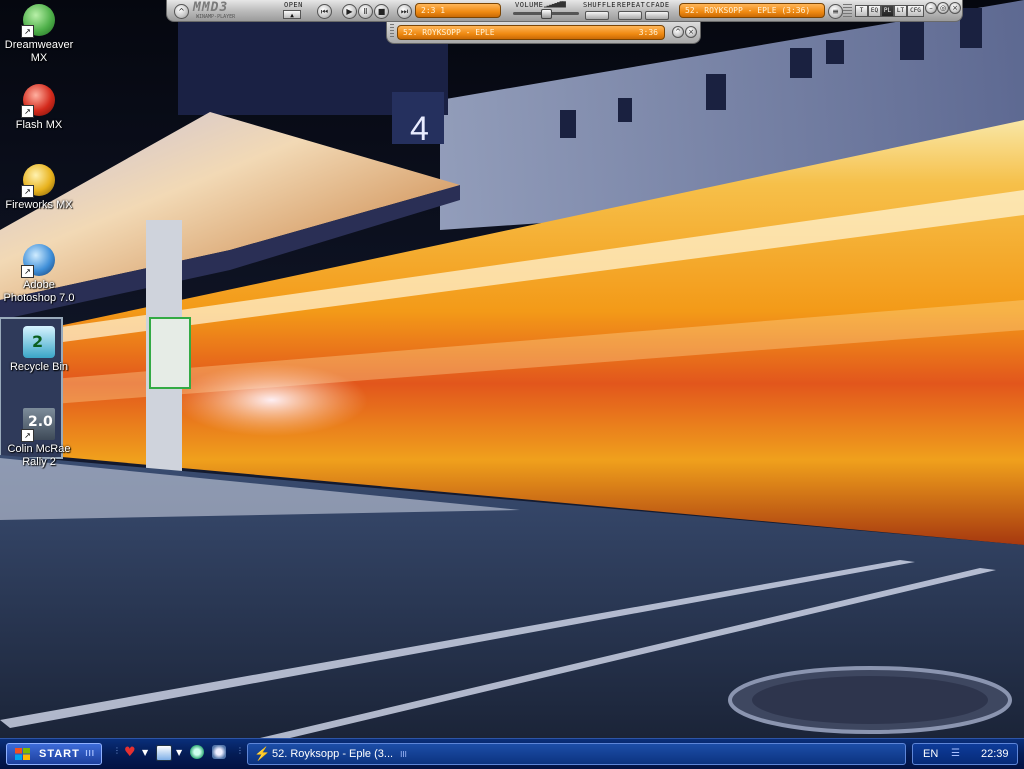  I want to click on desktop-icon-label: Fireworks MX, so click(39, 205).